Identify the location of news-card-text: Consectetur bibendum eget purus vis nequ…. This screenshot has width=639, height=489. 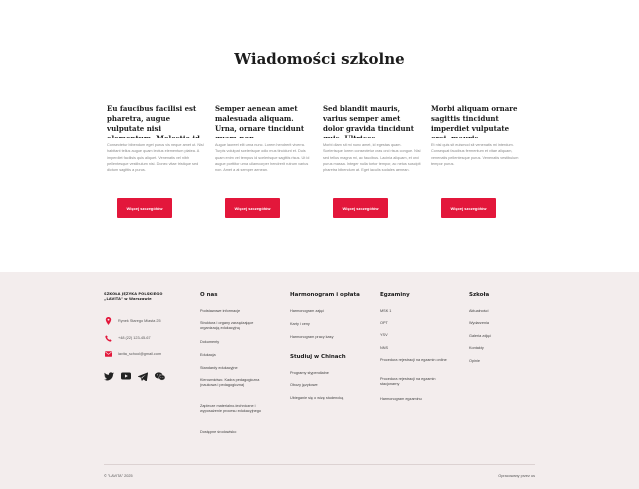
(155, 158).